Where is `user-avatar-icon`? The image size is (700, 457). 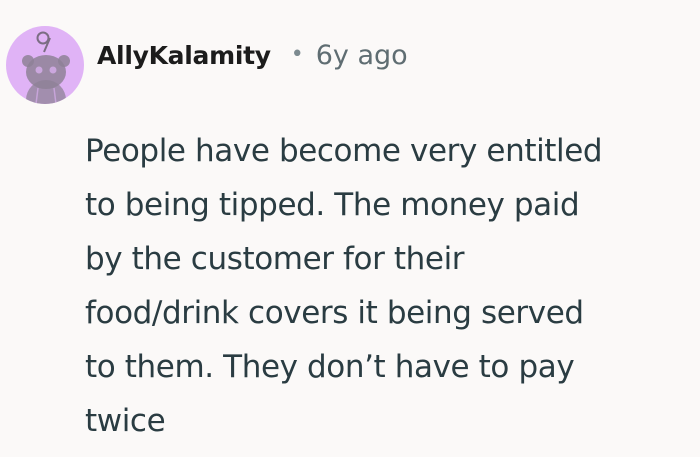 user-avatar-icon is located at coordinates (45, 65).